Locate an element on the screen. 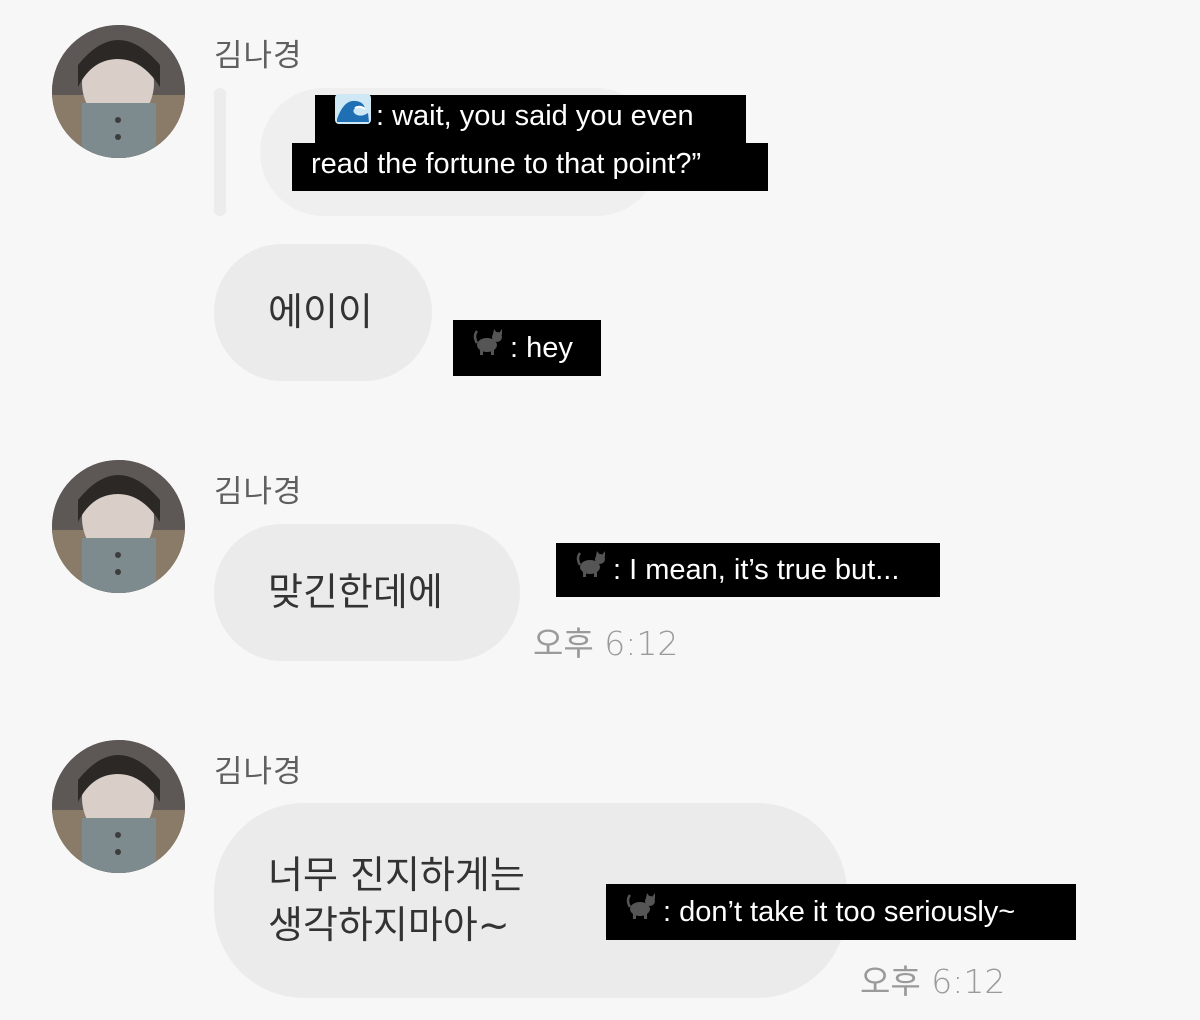  message-bubble: 에이이 is located at coordinates (323, 312).